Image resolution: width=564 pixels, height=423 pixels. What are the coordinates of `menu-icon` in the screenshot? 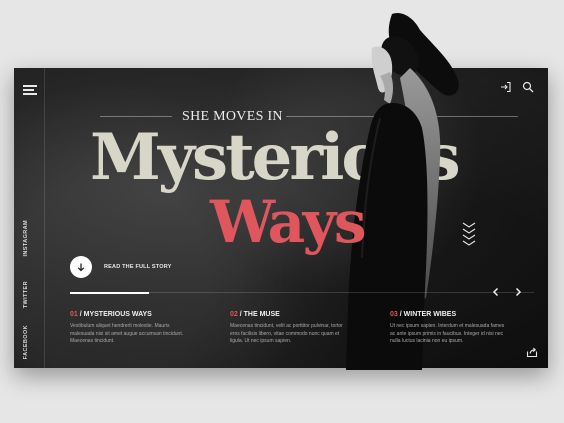 It's located at (30, 90).